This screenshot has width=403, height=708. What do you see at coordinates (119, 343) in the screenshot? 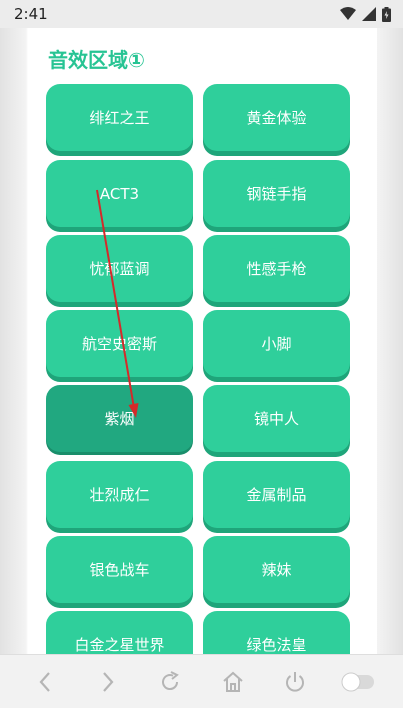
I see `sound-button: 航空史密斯` at bounding box center [119, 343].